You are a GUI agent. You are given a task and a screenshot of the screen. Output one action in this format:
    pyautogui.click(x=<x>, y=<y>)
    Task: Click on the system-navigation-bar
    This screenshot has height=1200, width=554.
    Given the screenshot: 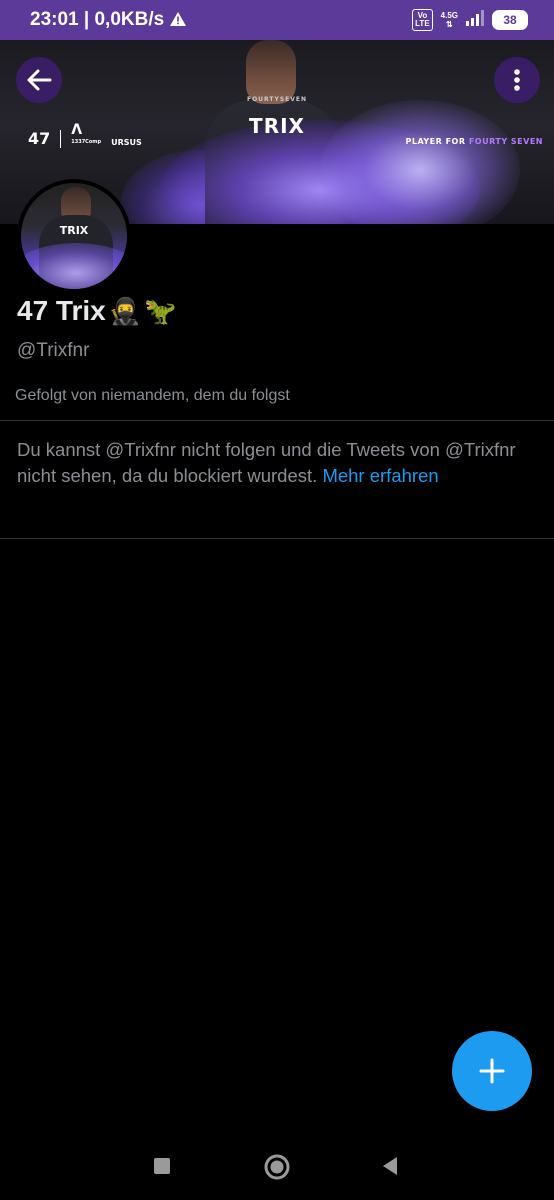 What is the action you would take?
    pyautogui.click(x=277, y=1165)
    